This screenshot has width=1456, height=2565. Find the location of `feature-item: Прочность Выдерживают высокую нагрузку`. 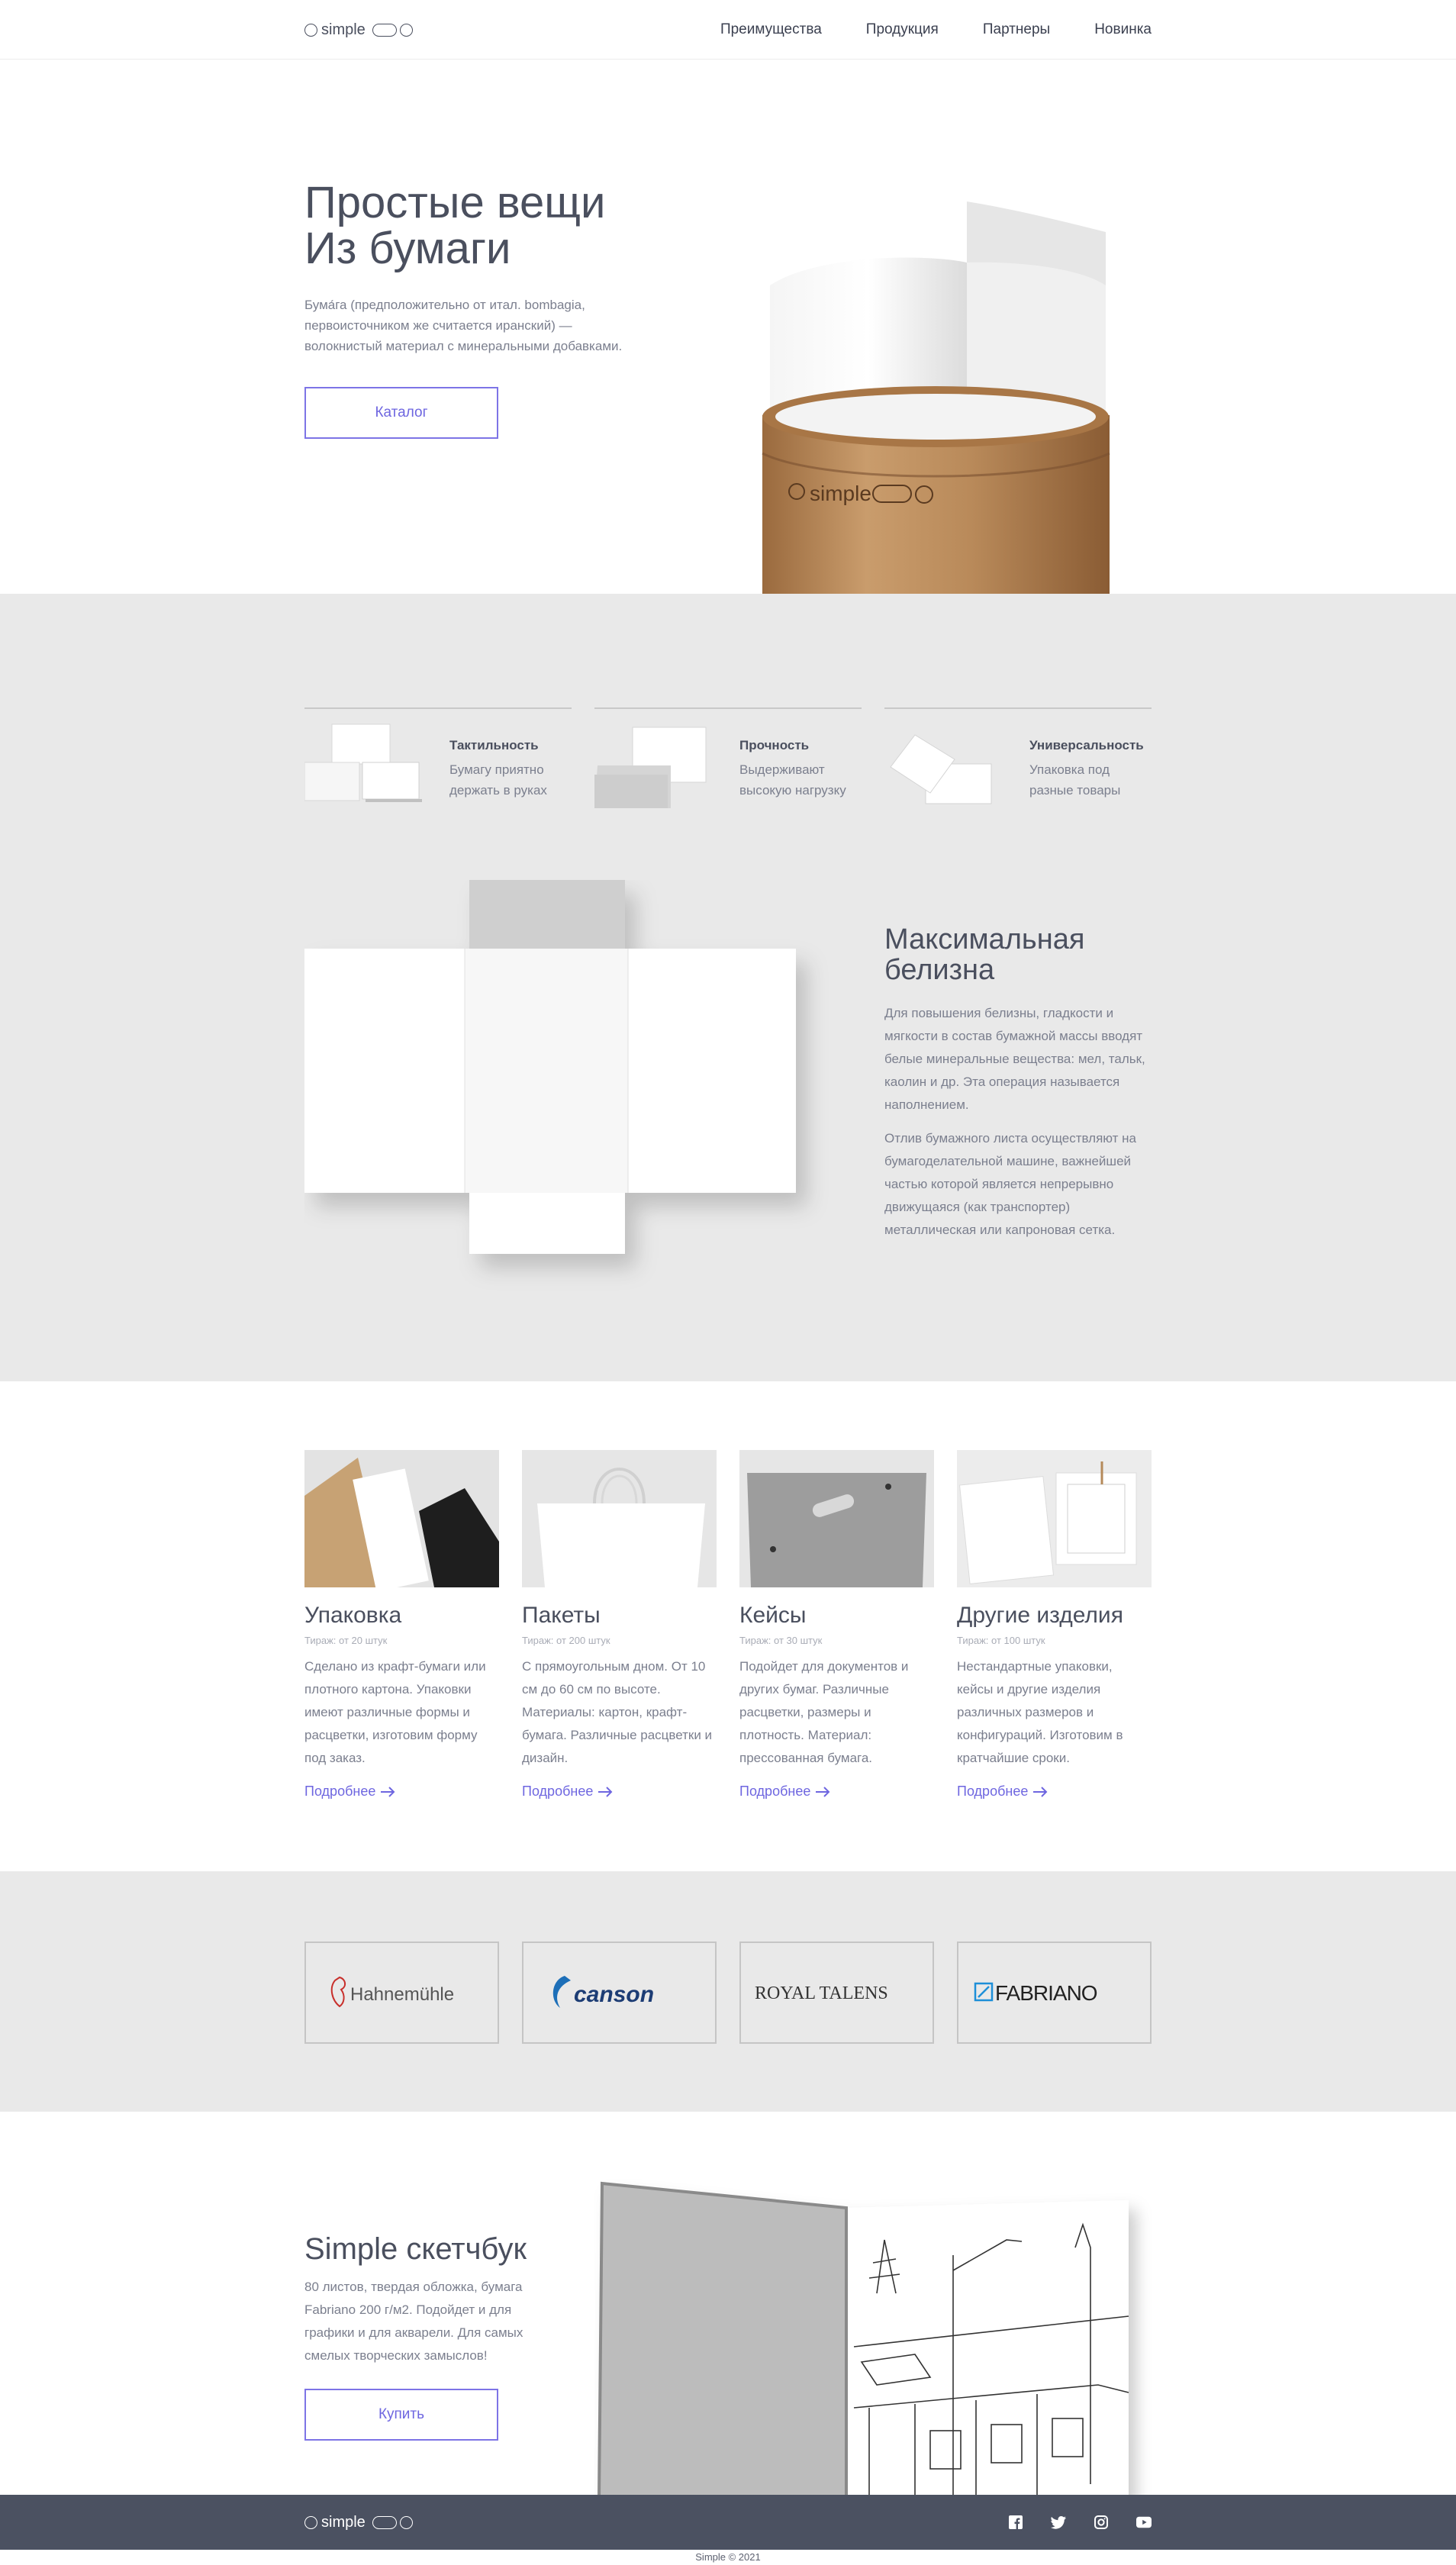

feature-item: Прочность Выдерживают высокую нагрузку is located at coordinates (728, 759).